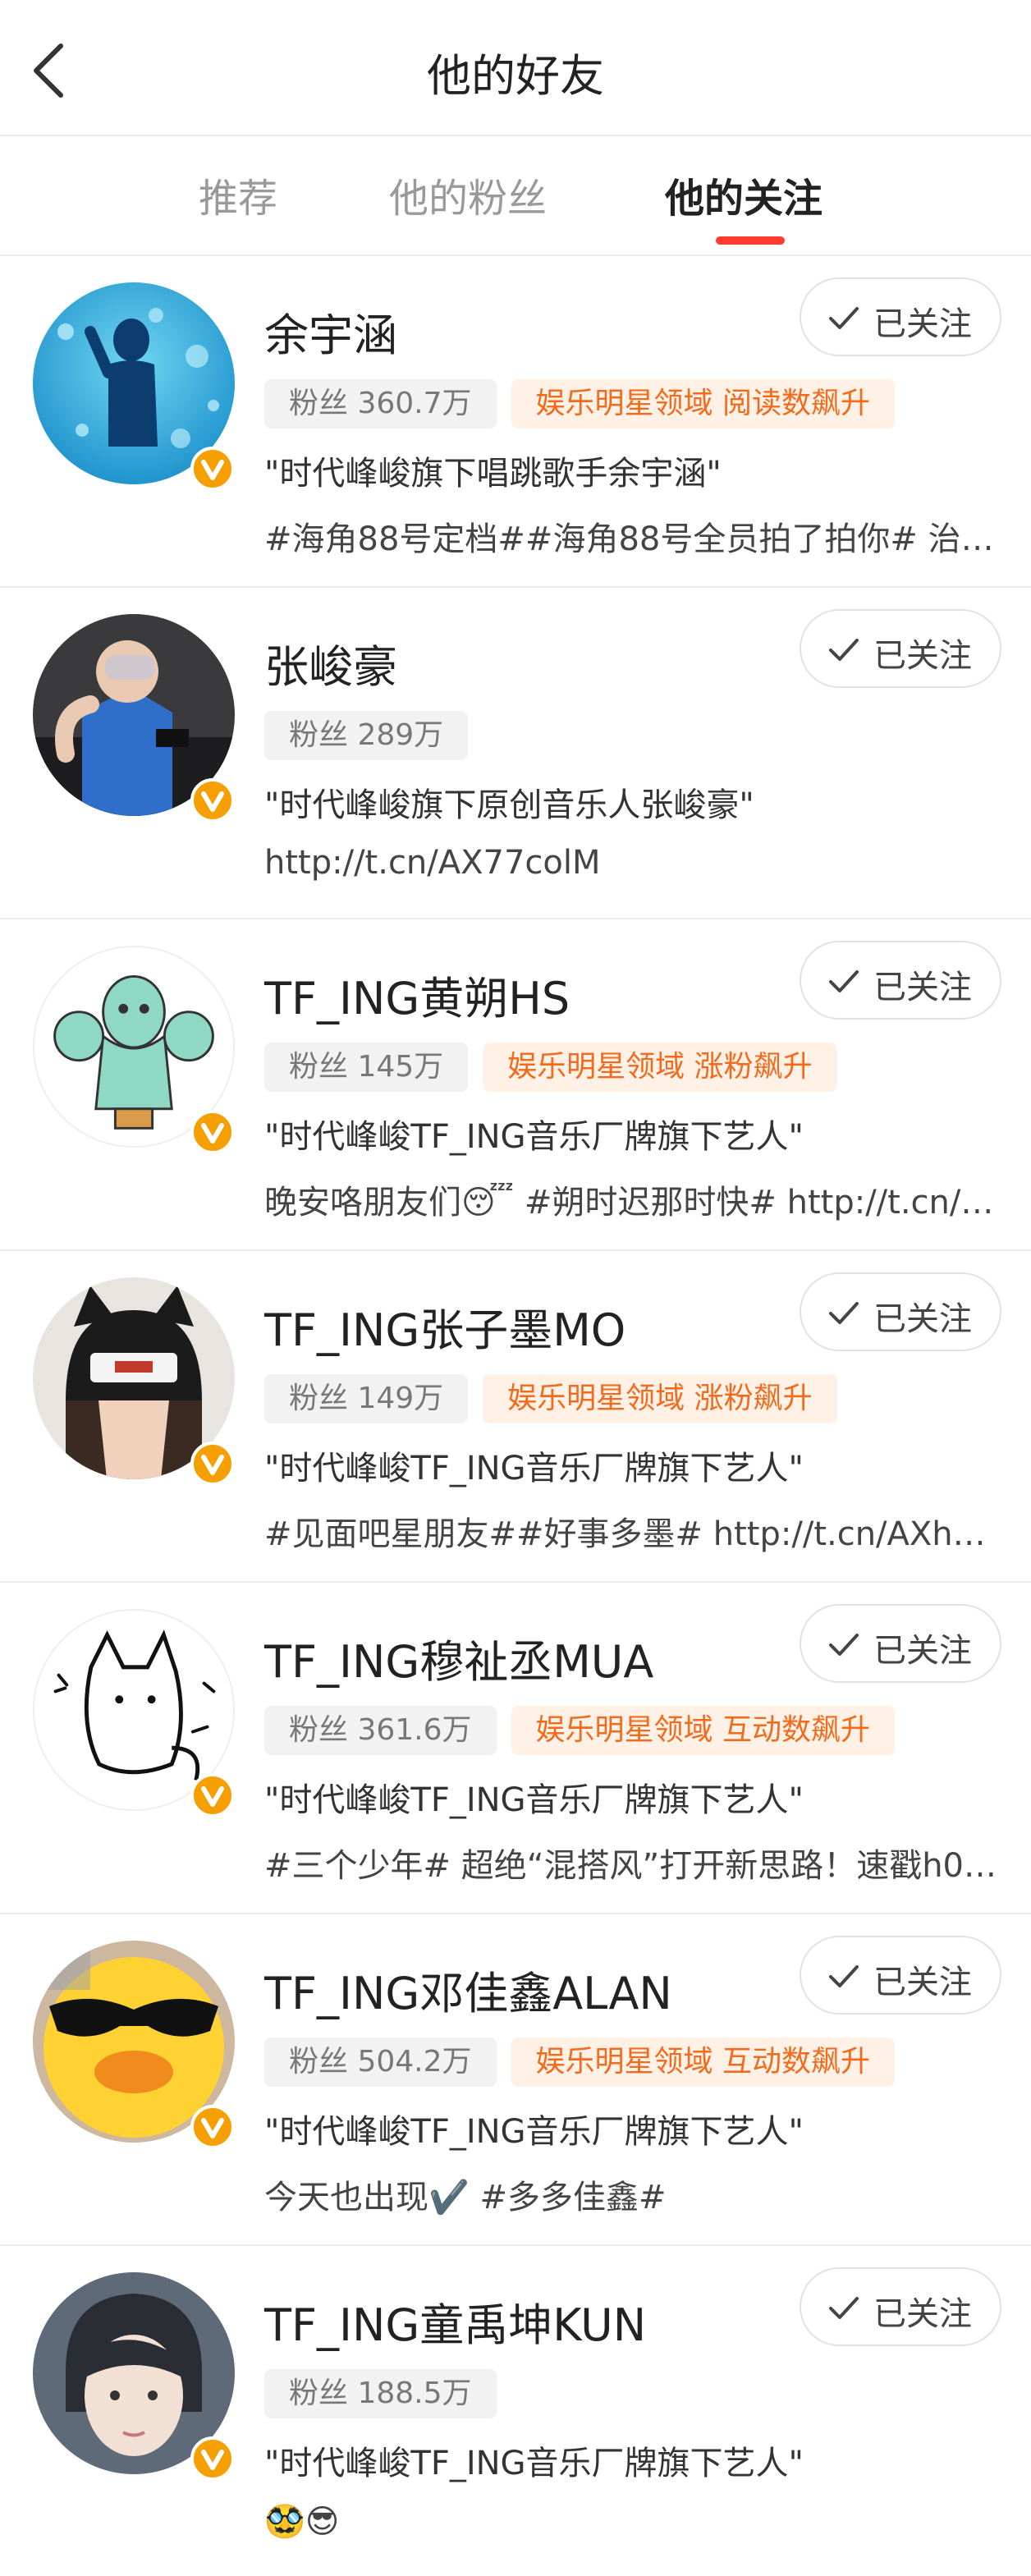  I want to click on tab-bar: 推荐 他的粉丝 他的关注, so click(515, 196).